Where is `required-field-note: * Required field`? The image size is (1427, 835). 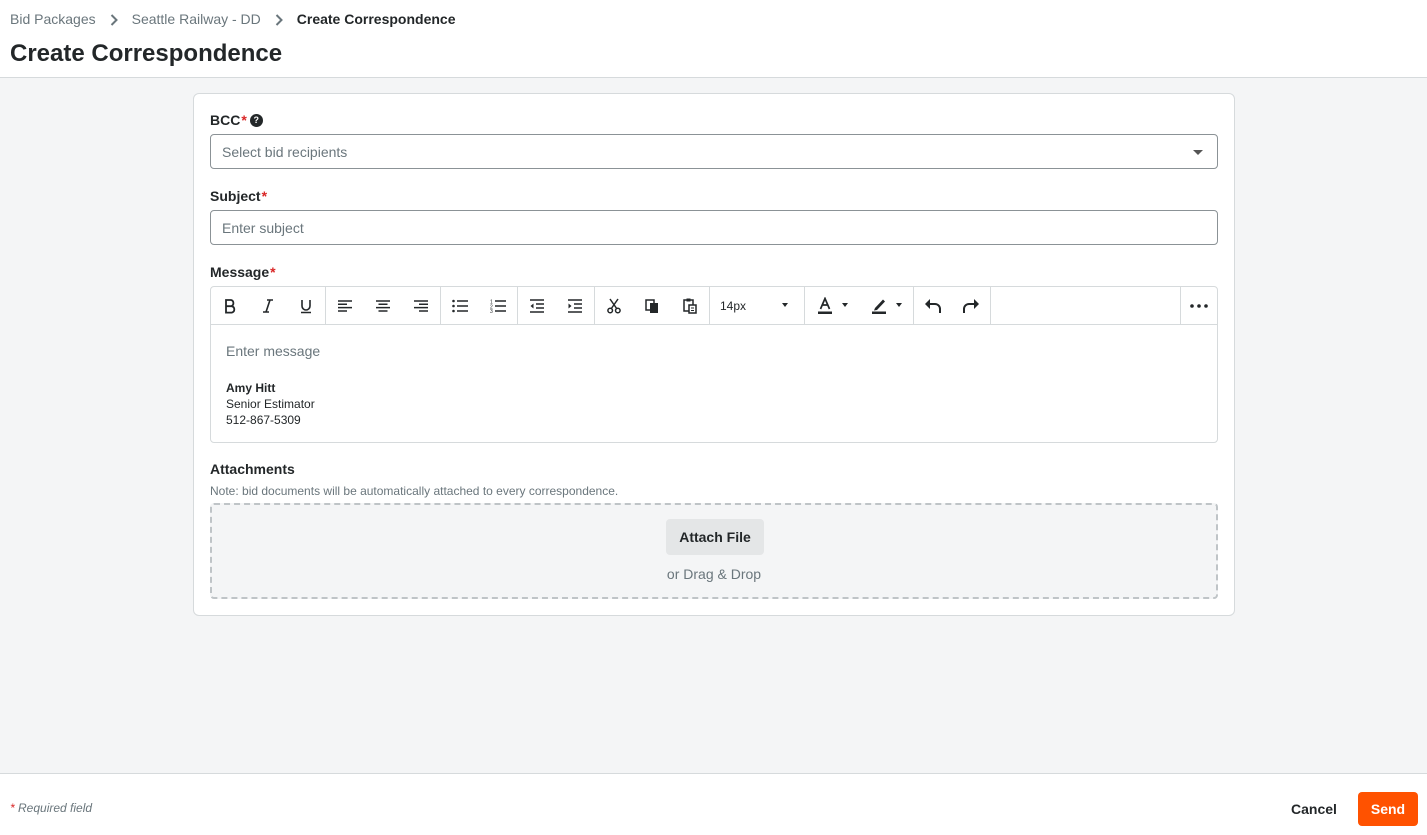 required-field-note: * Required field is located at coordinates (51, 808).